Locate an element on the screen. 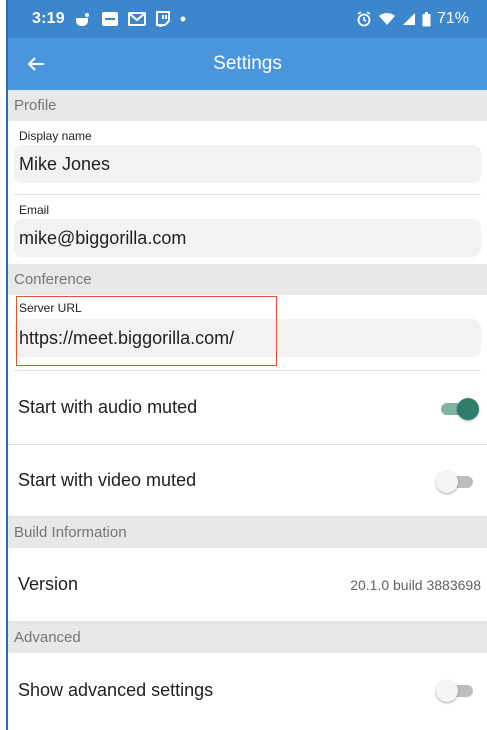  email-field: mike@biggorilla.com is located at coordinates (247, 238).